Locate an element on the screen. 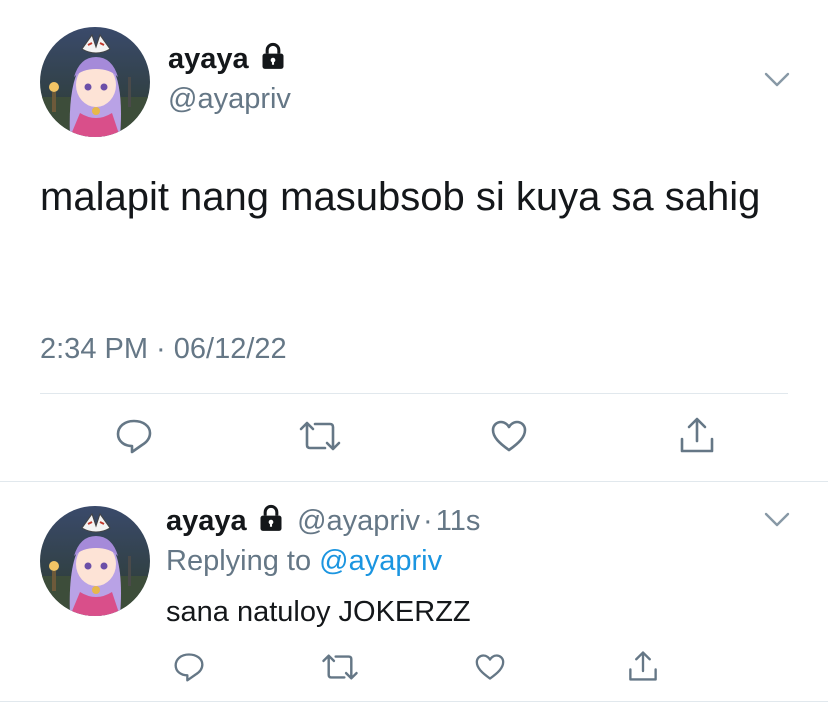  replying-to-link: @ayapriv is located at coordinates (380, 561).